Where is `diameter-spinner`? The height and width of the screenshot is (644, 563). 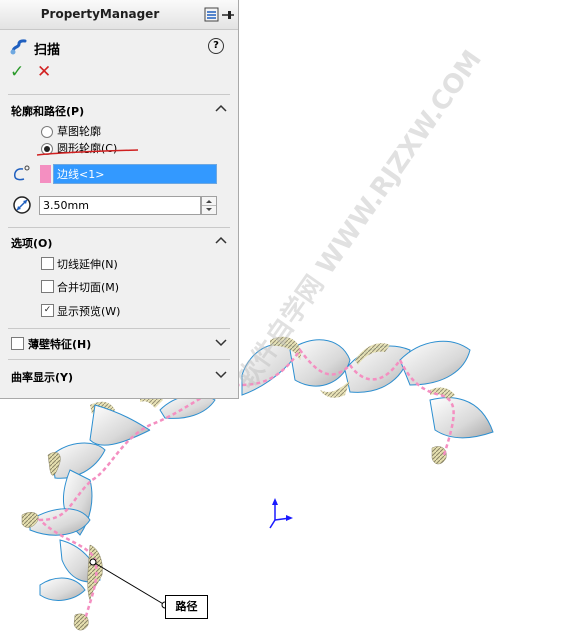
diameter-spinner is located at coordinates (209, 205).